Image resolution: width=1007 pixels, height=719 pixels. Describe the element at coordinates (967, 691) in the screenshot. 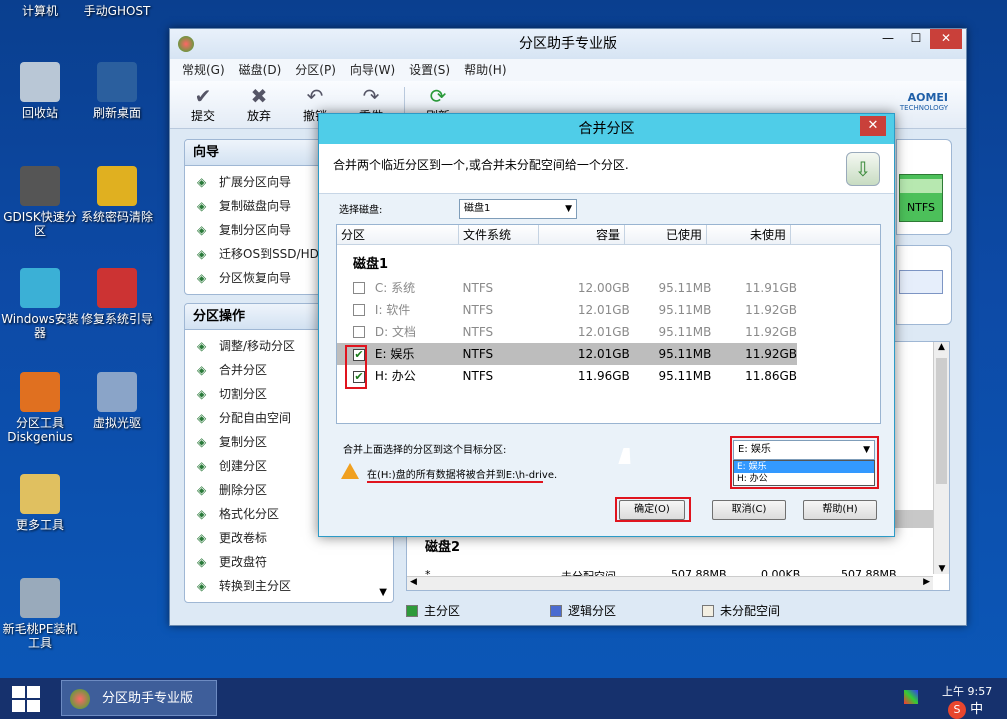

I see `clock: 上午 9:57` at that location.